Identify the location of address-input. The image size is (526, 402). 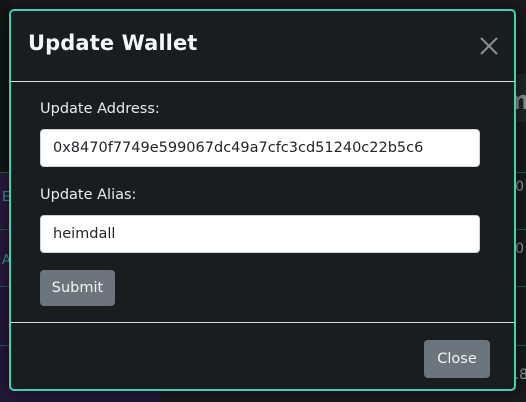
(260, 148).